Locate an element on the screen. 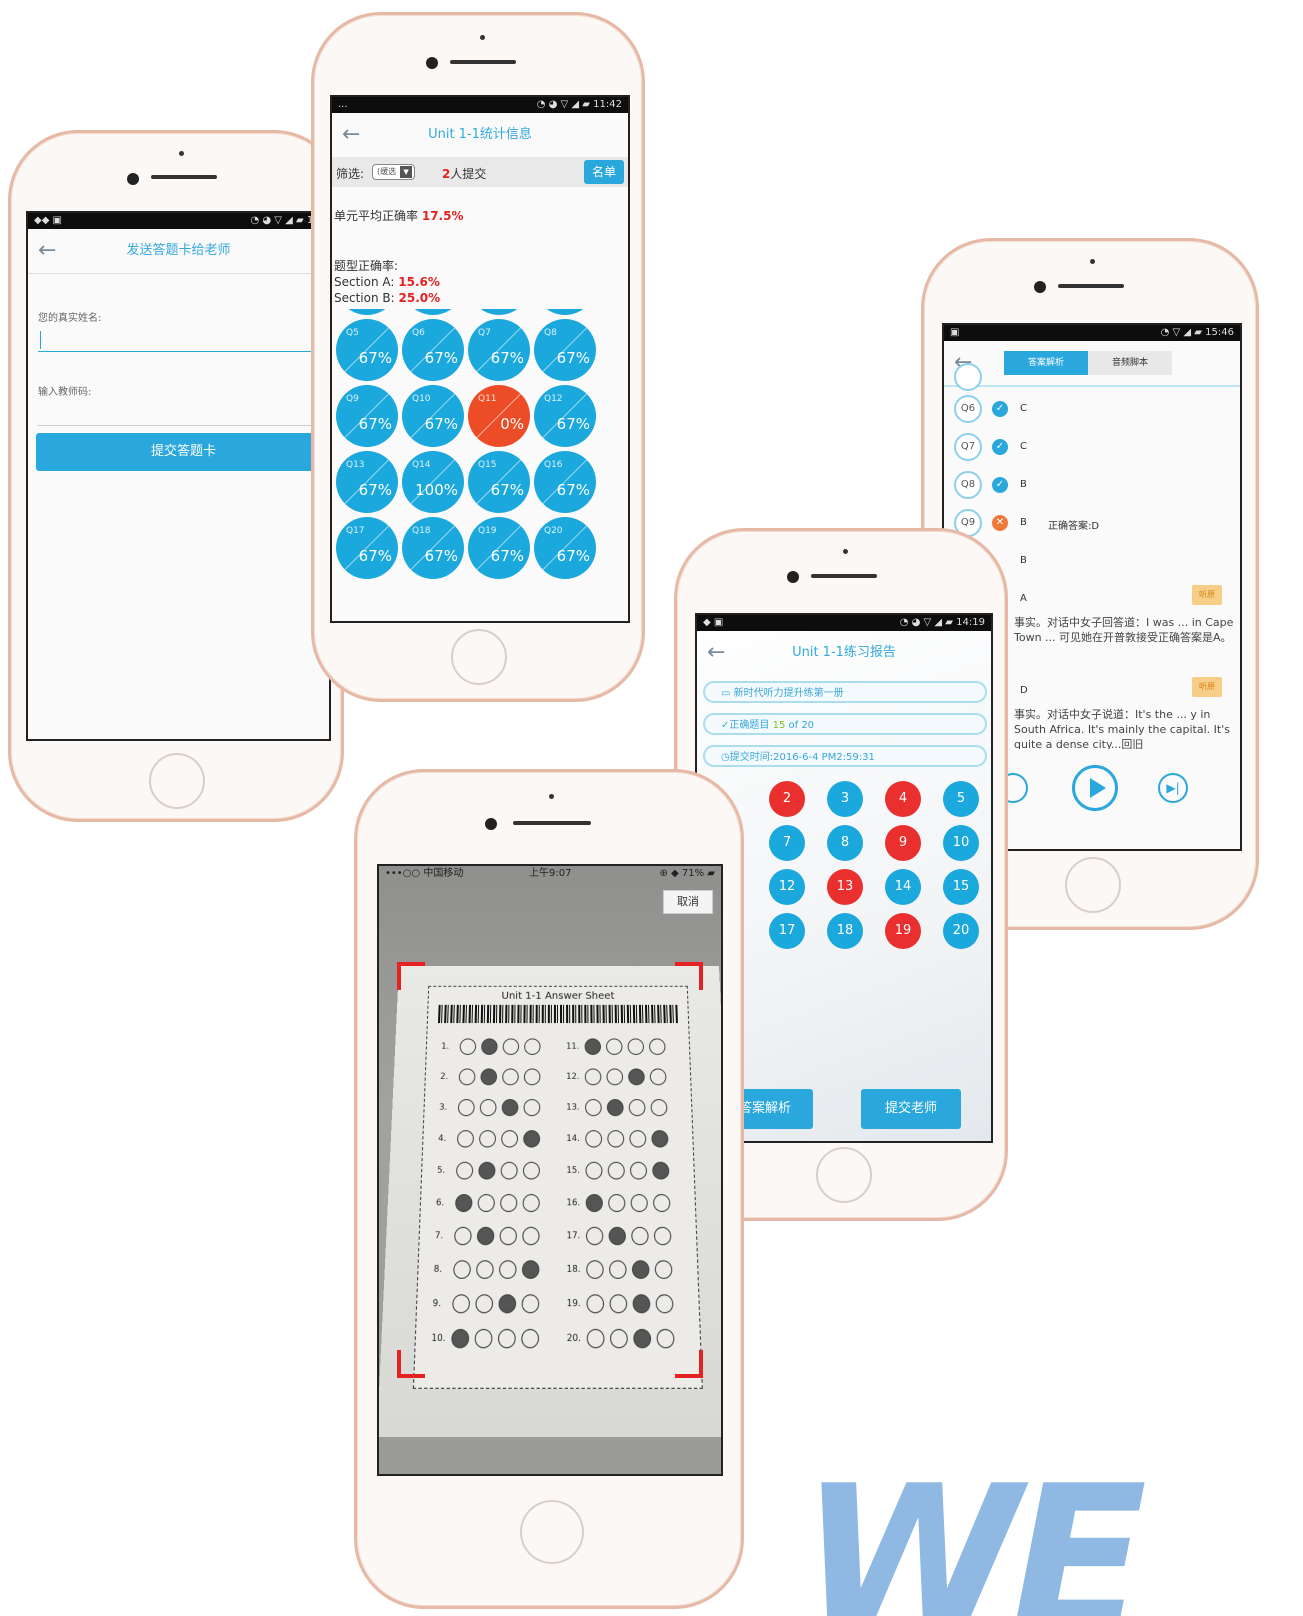 Image resolution: width=1303 pixels, height=1616 pixels. result-circle: 20 is located at coordinates (961, 931).